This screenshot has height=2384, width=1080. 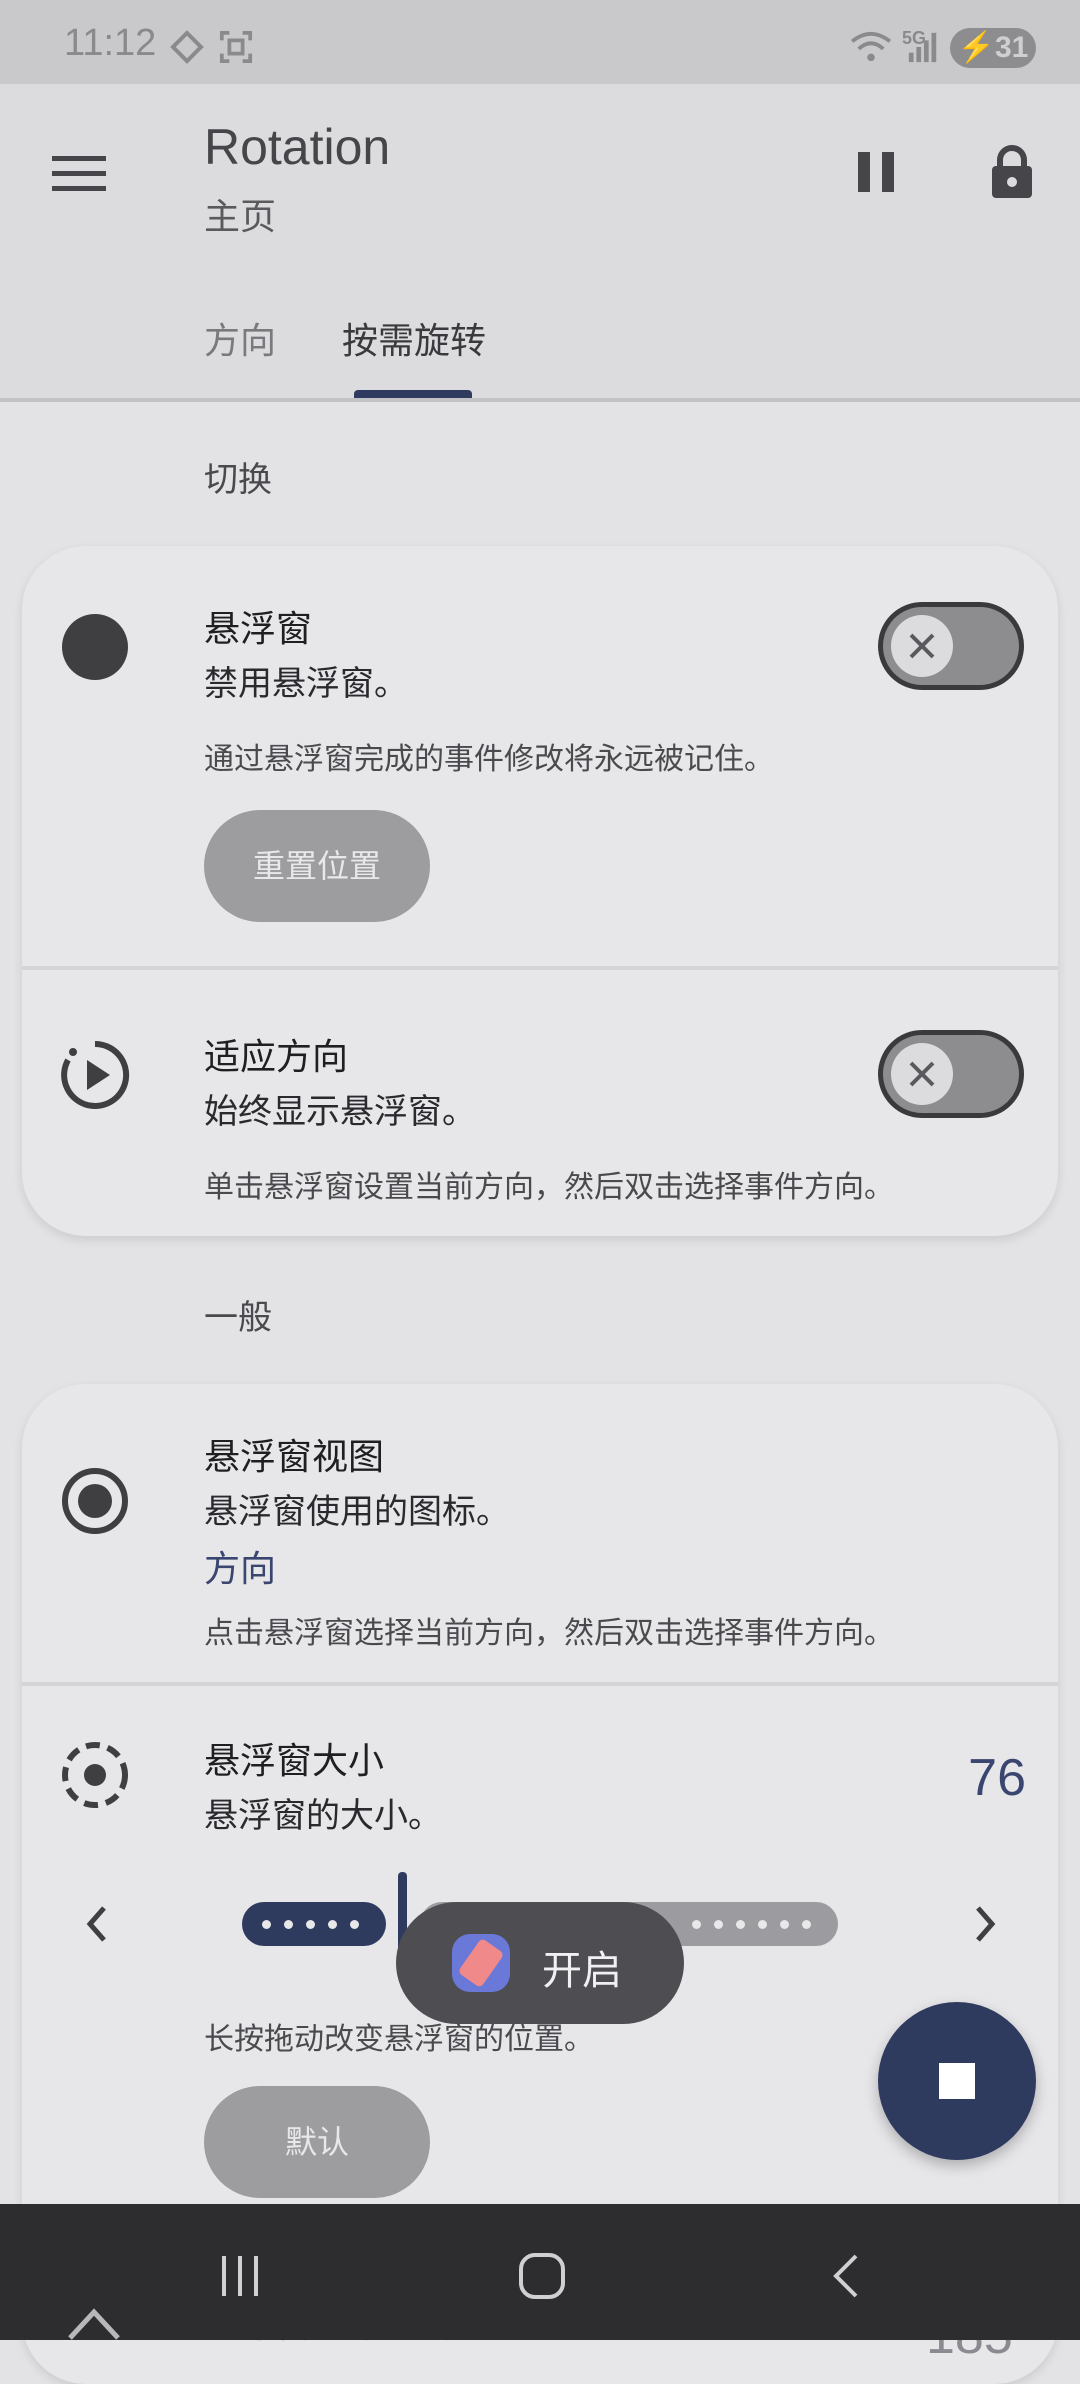 I want to click on diamond-icon, so click(x=187, y=47).